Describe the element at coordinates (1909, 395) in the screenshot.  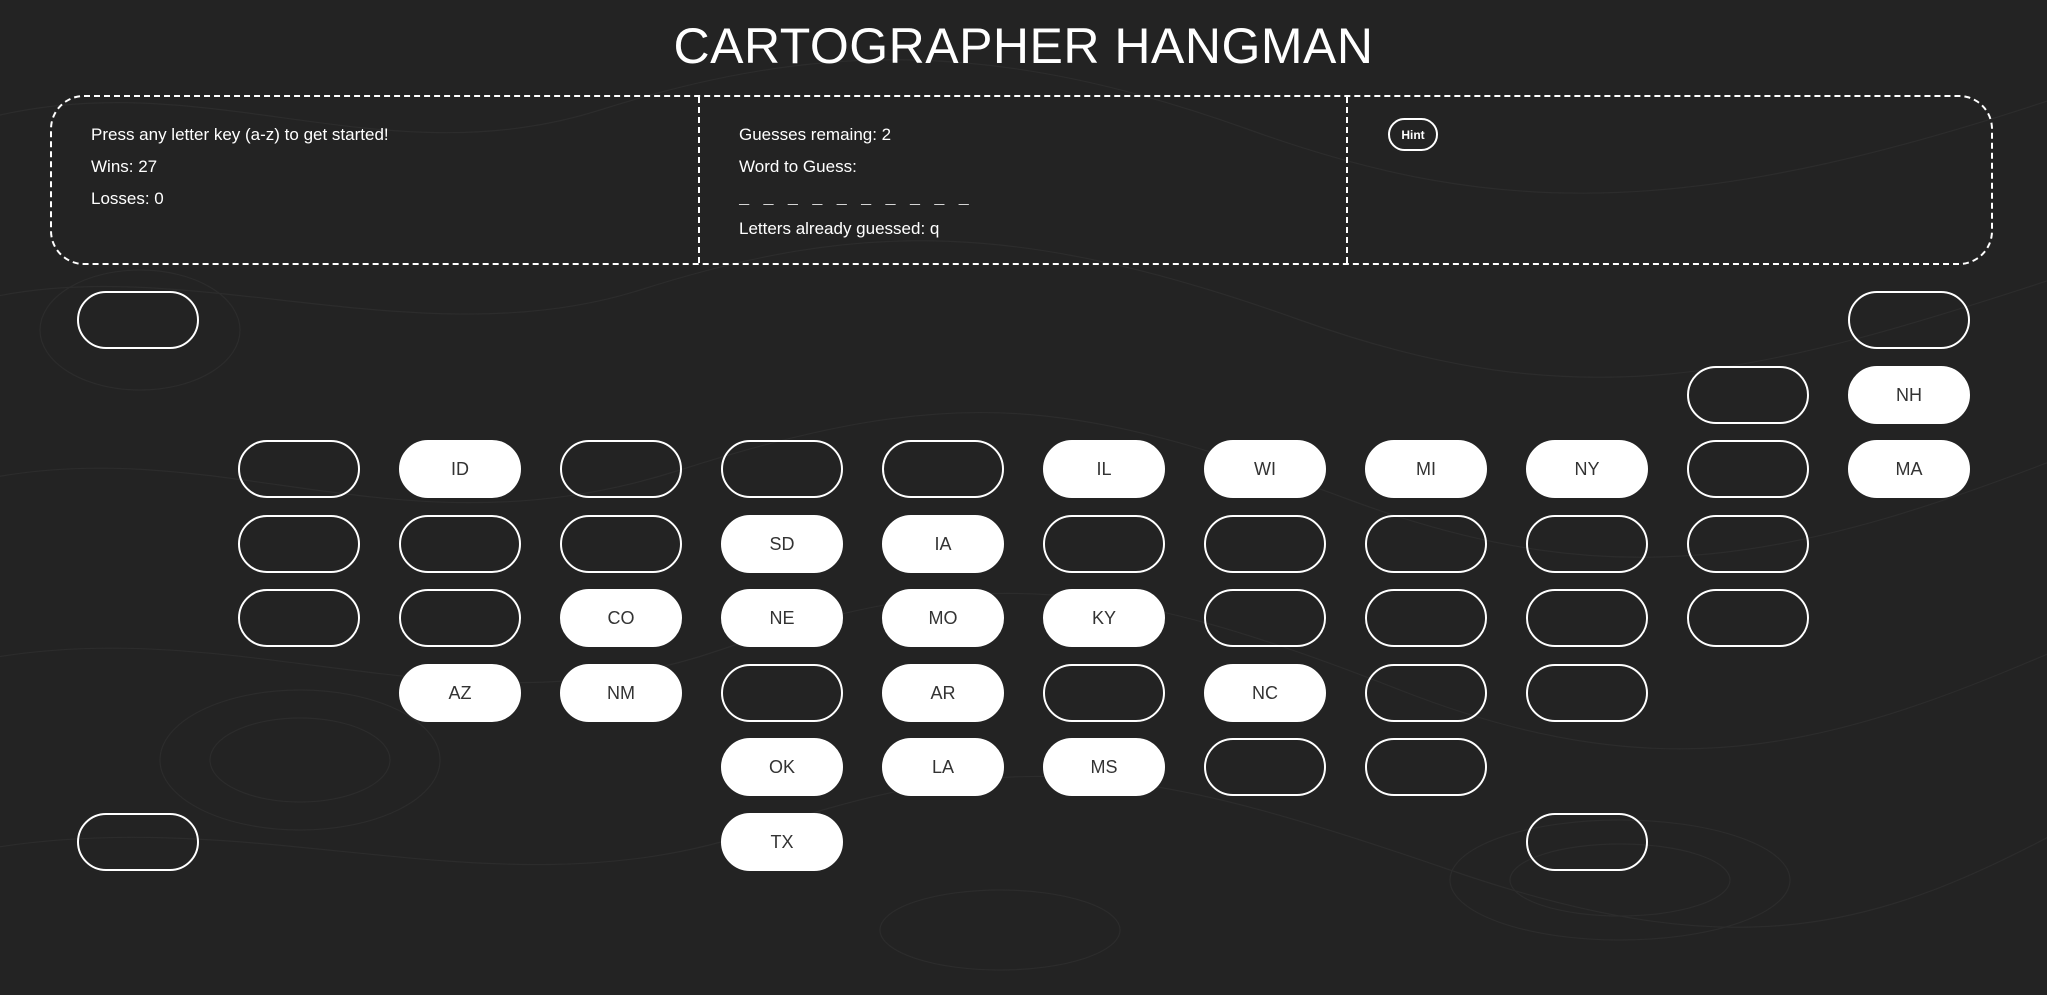
I see `state-tile-nh: NH` at that location.